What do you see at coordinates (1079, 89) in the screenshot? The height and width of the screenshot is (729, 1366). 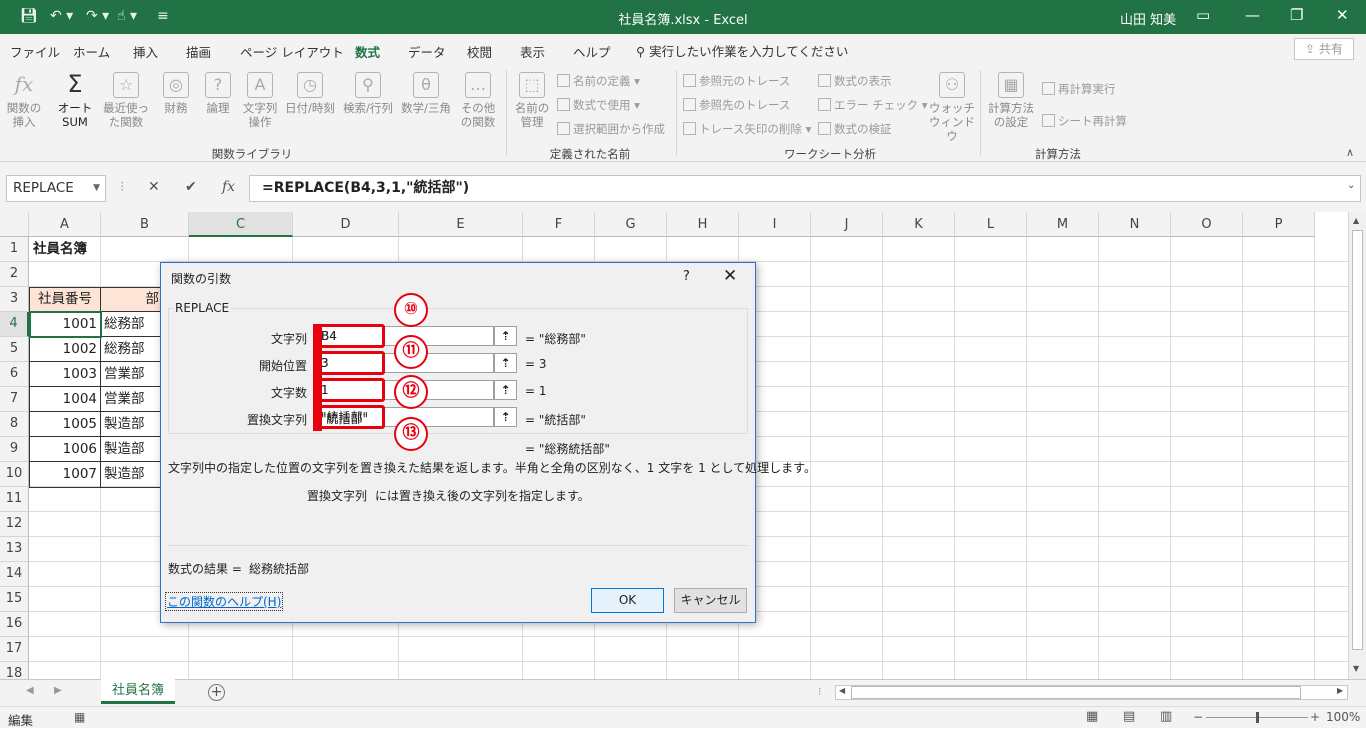 I see `calculate-now-button: 再計算実行` at bounding box center [1079, 89].